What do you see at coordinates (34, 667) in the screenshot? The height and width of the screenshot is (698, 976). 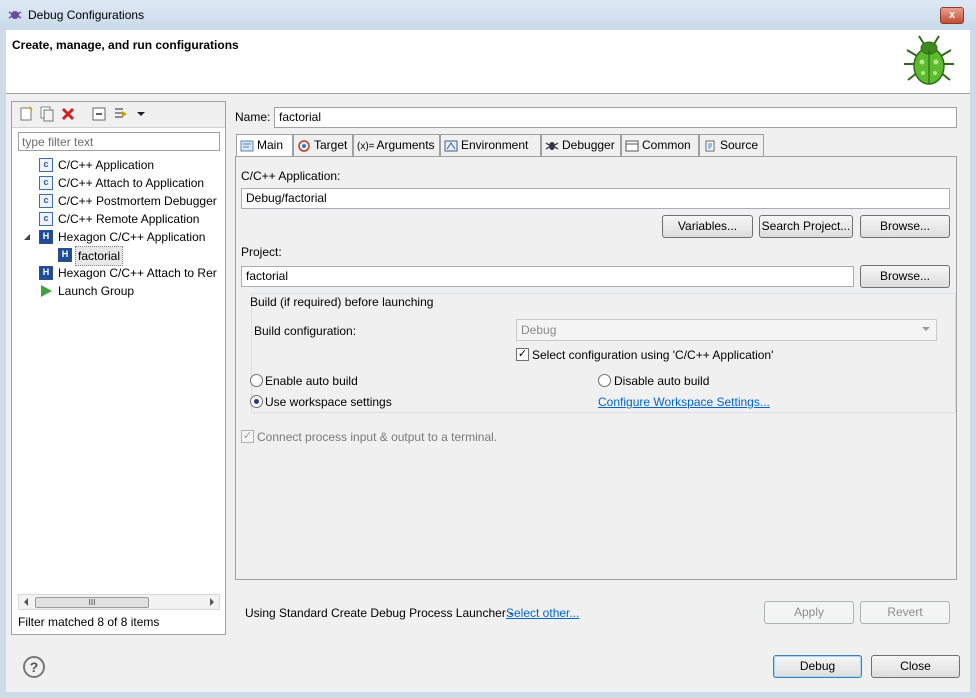 I see `help-icon: ?` at bounding box center [34, 667].